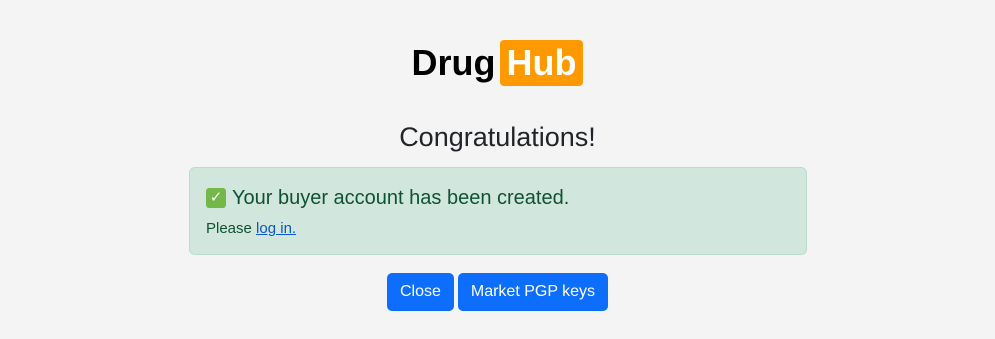 The width and height of the screenshot is (995, 339). Describe the element at coordinates (231, 228) in the screenshot. I see `login-prompt-text: Please` at that location.